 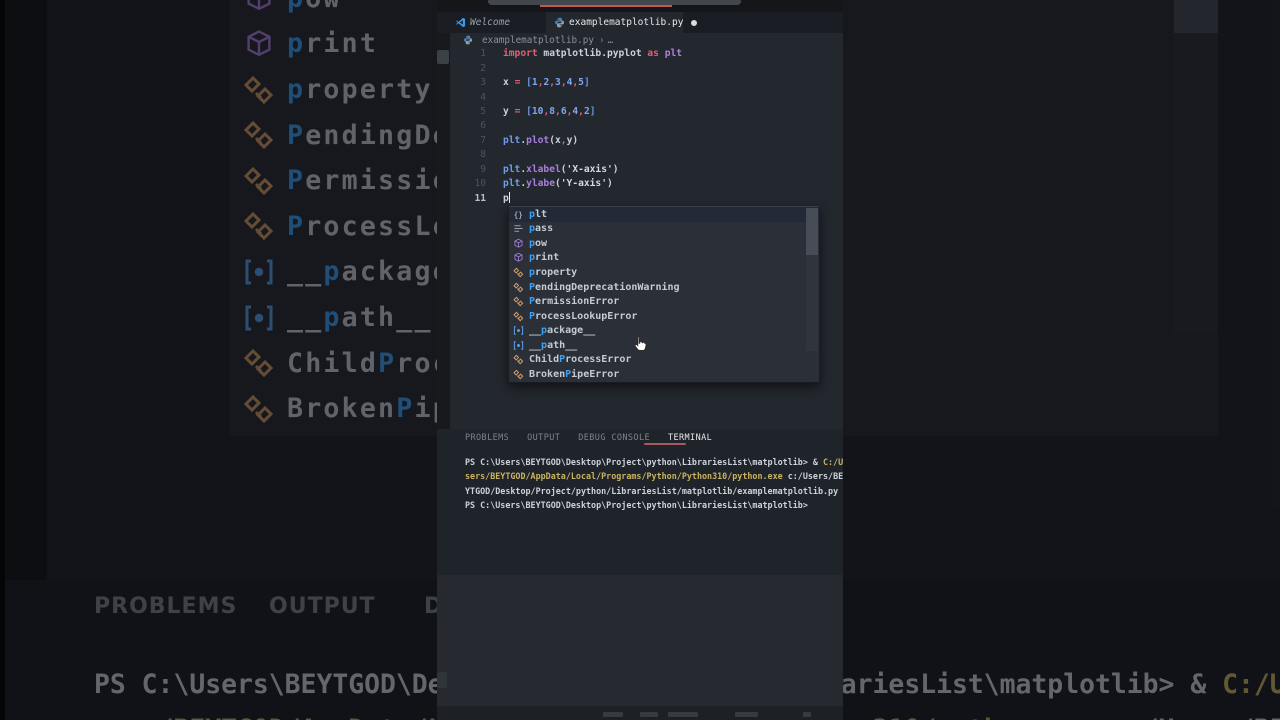 What do you see at coordinates (553, 345) in the screenshot?
I see `suggestion-label: __path__` at bounding box center [553, 345].